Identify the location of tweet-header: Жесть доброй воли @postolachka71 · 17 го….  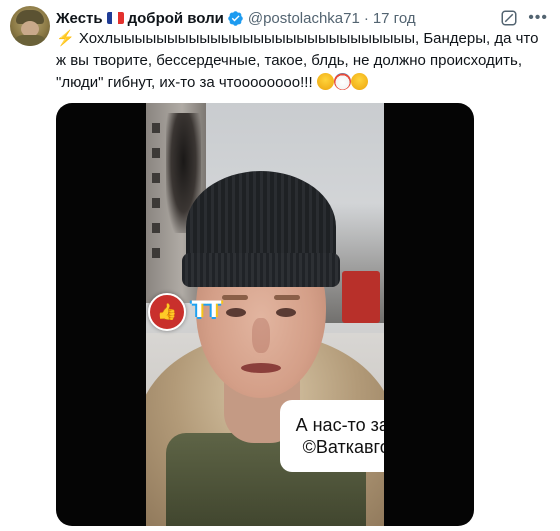
(236, 18).